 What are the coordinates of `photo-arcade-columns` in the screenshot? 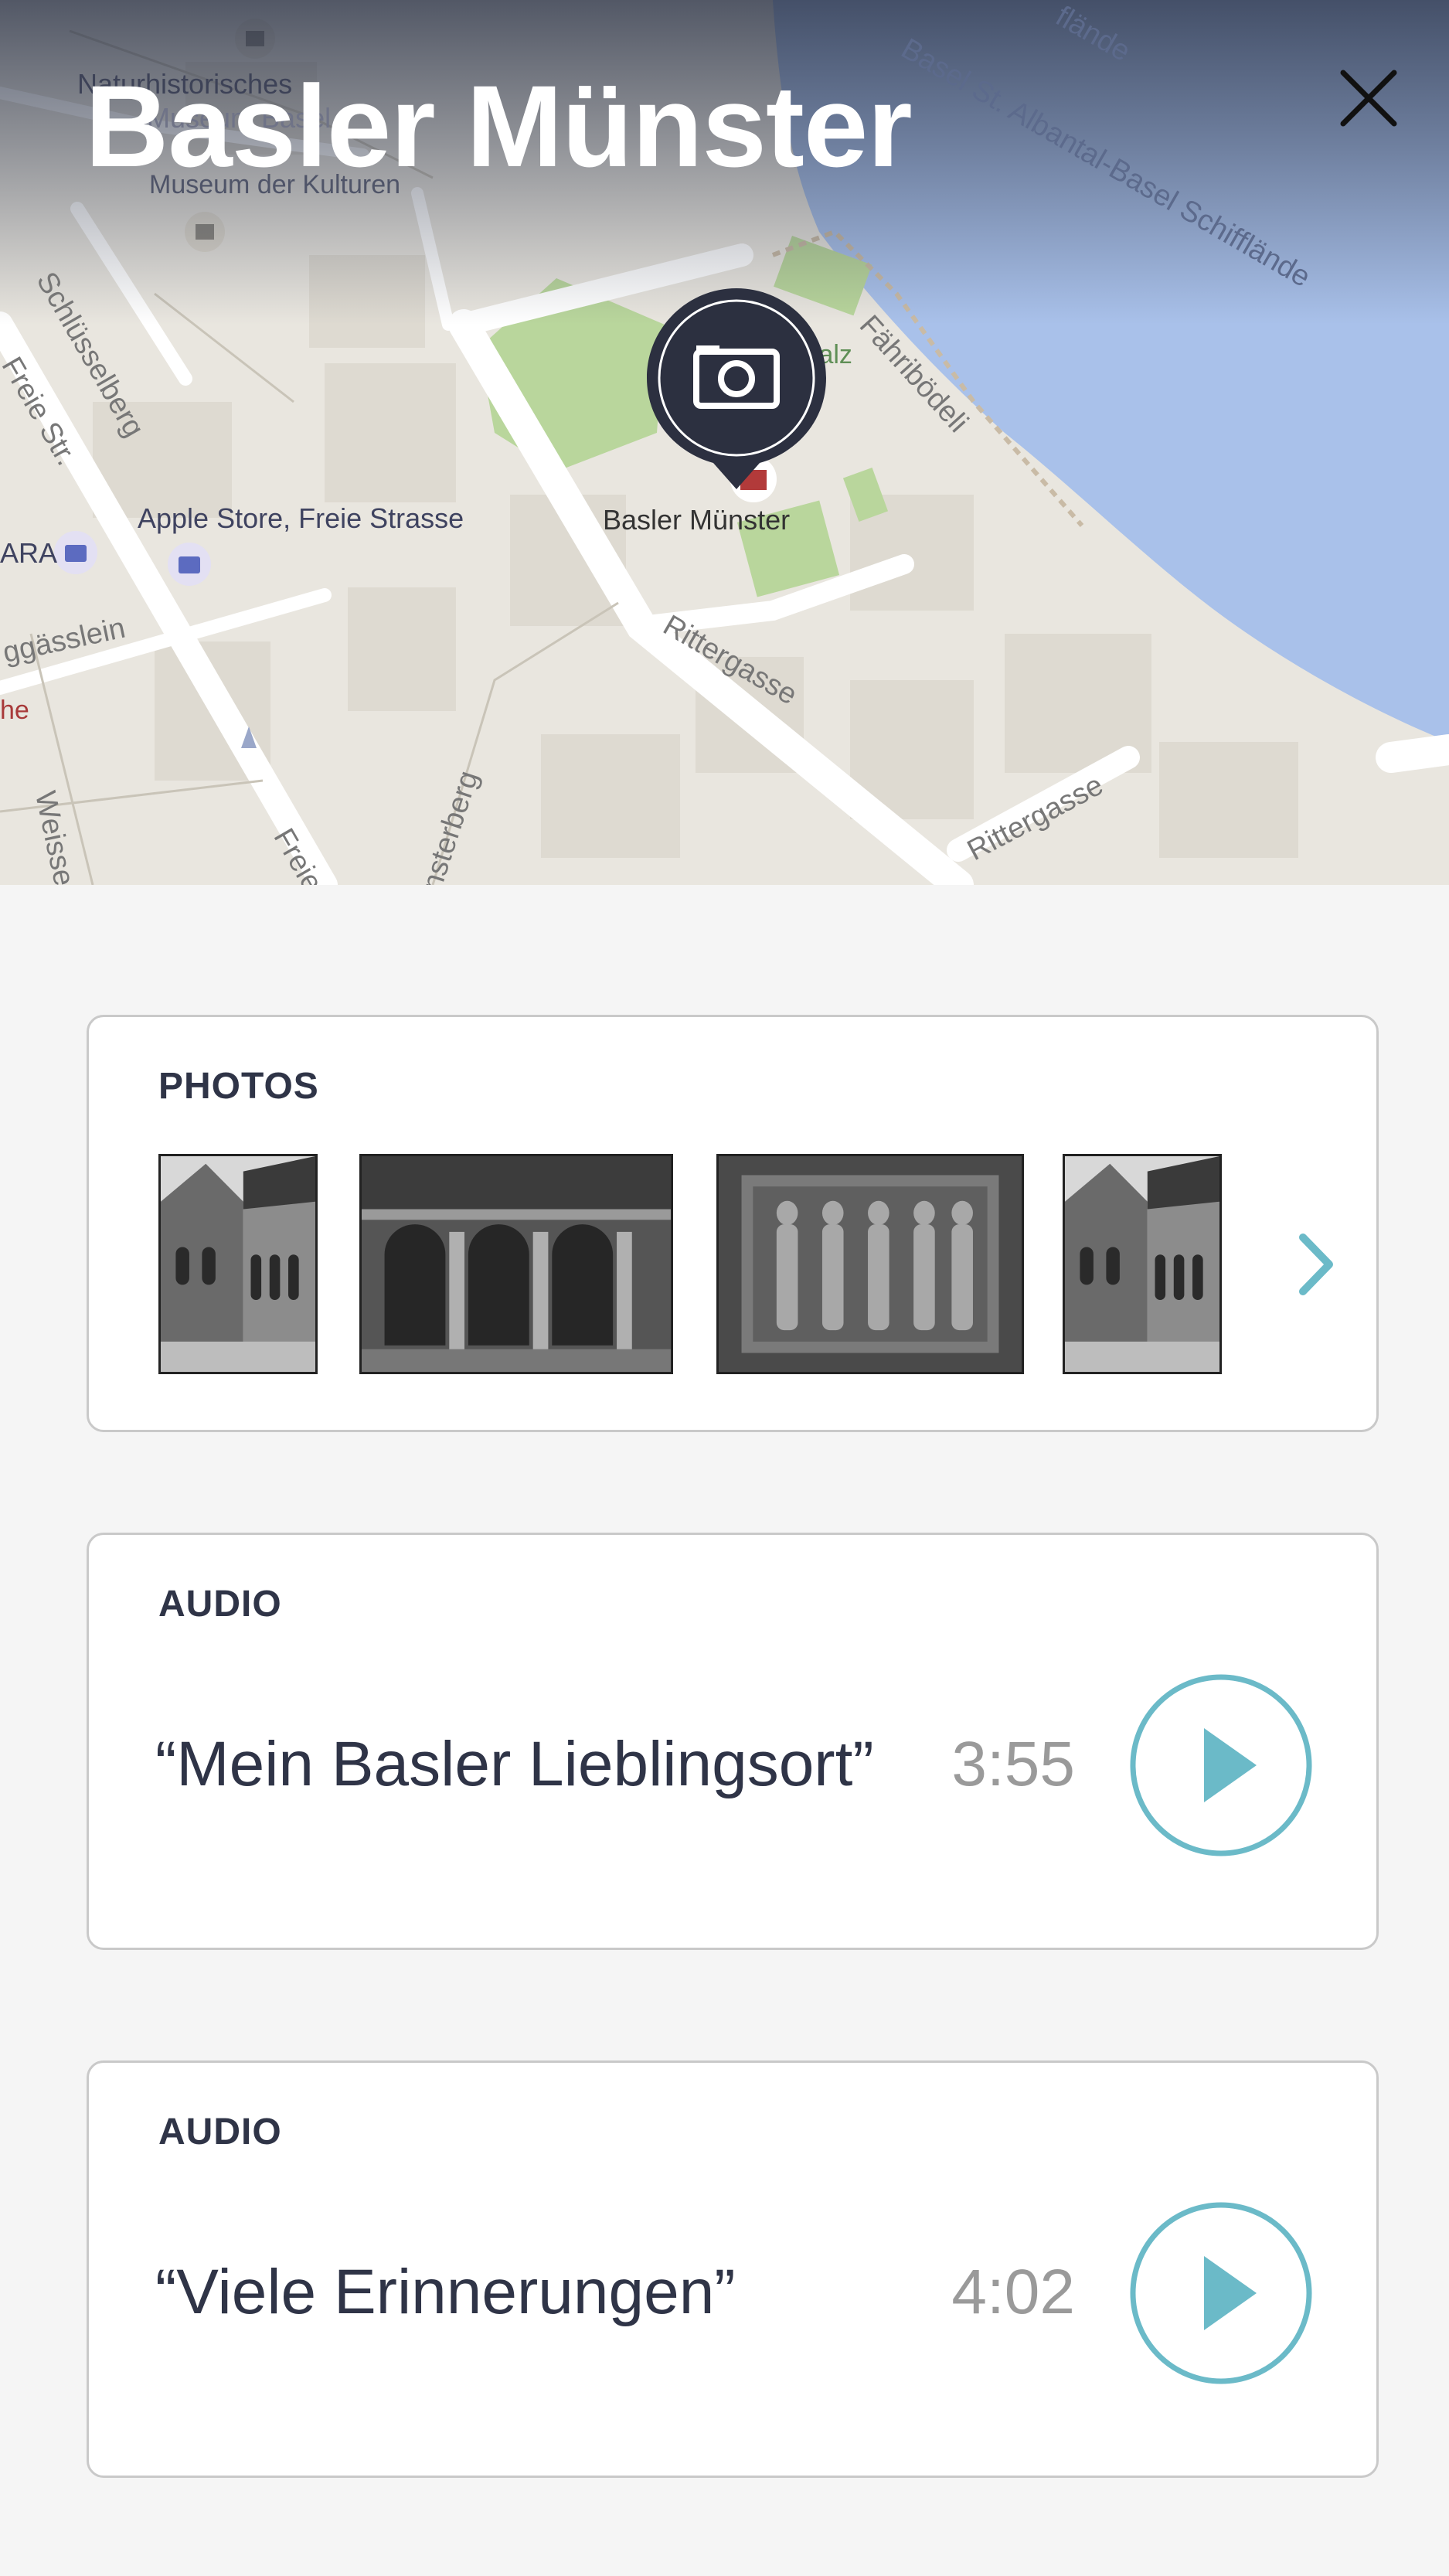 It's located at (517, 1264).